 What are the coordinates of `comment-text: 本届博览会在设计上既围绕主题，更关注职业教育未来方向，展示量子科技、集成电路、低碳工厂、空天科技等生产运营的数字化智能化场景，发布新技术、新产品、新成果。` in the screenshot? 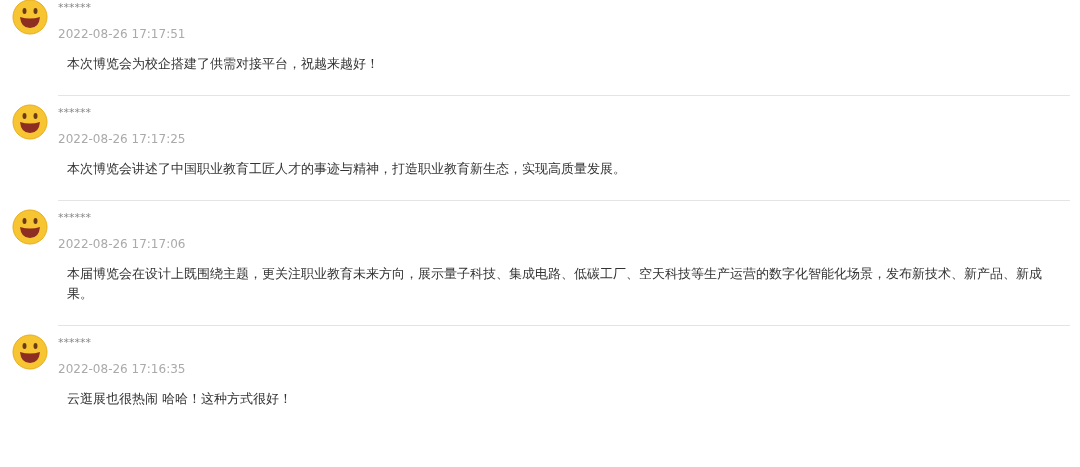 It's located at (554, 284).